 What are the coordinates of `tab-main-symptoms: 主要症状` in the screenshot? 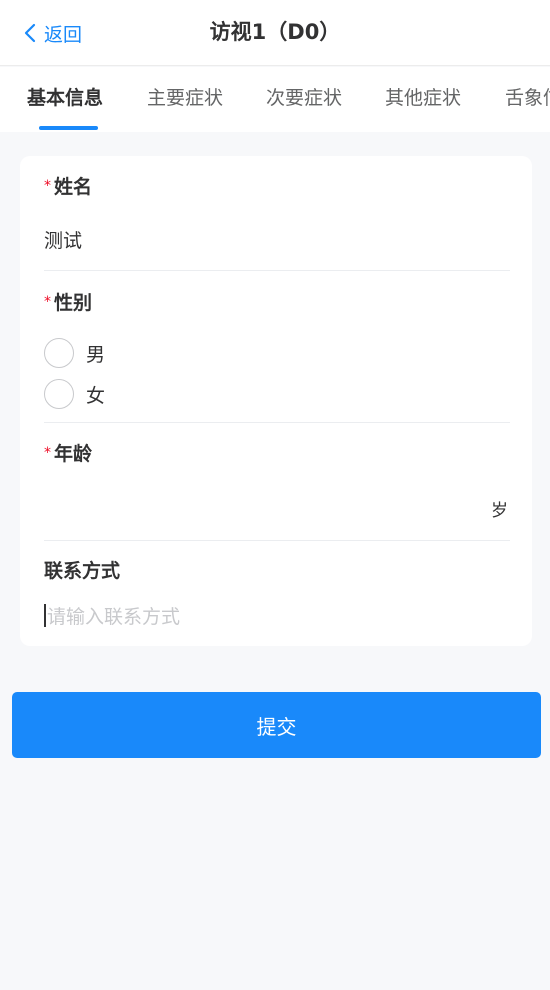 It's located at (185, 99).